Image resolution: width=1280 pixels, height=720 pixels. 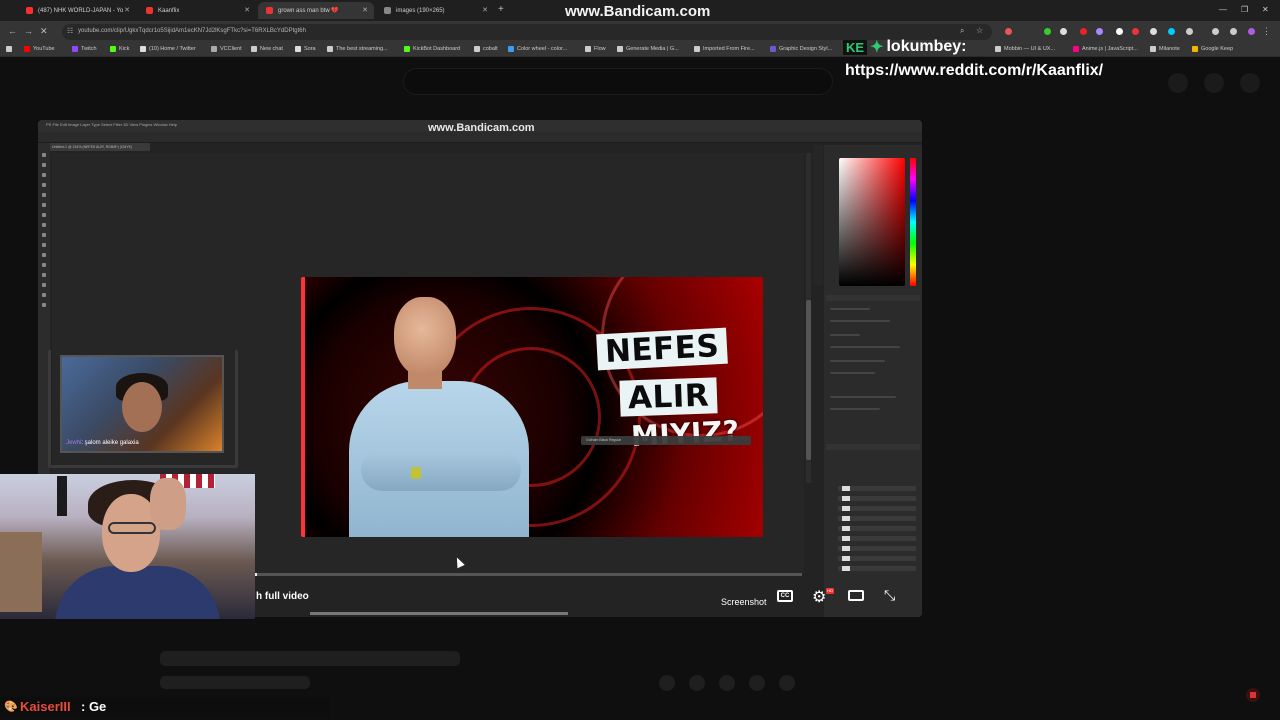 What do you see at coordinates (638, 11) in the screenshot?
I see `bandicam-watermark: www.Bandicam.com` at bounding box center [638, 11].